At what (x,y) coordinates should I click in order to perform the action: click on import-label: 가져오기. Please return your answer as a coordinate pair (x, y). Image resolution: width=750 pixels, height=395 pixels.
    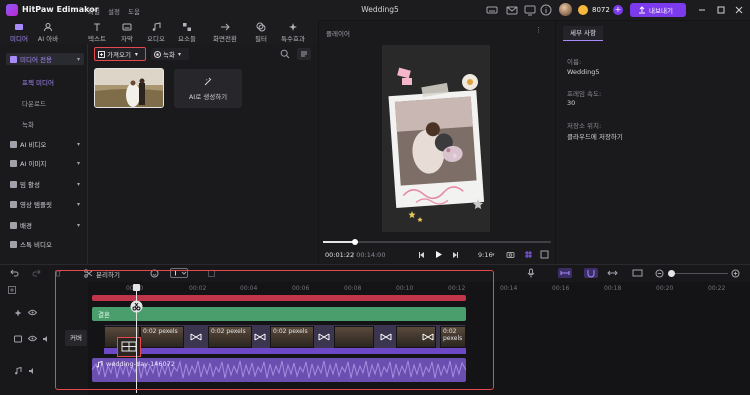
    Looking at the image, I should click on (119, 55).